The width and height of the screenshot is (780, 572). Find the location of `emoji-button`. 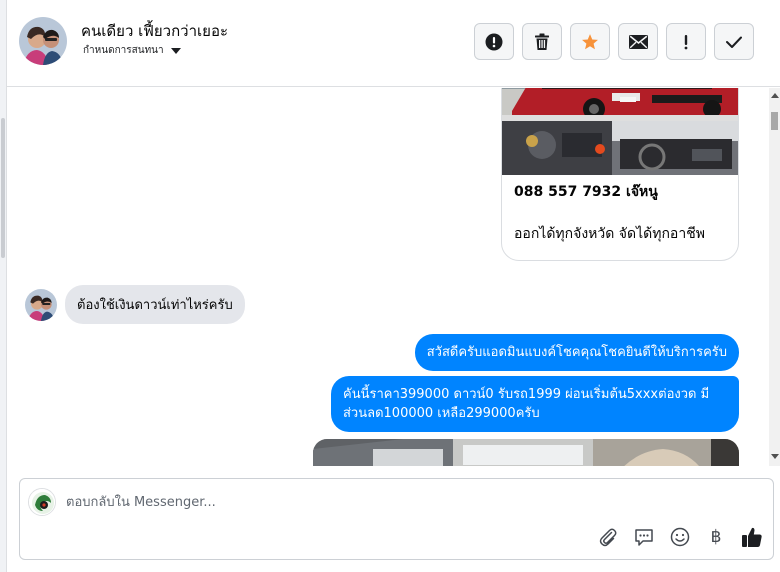

emoji-button is located at coordinates (680, 537).